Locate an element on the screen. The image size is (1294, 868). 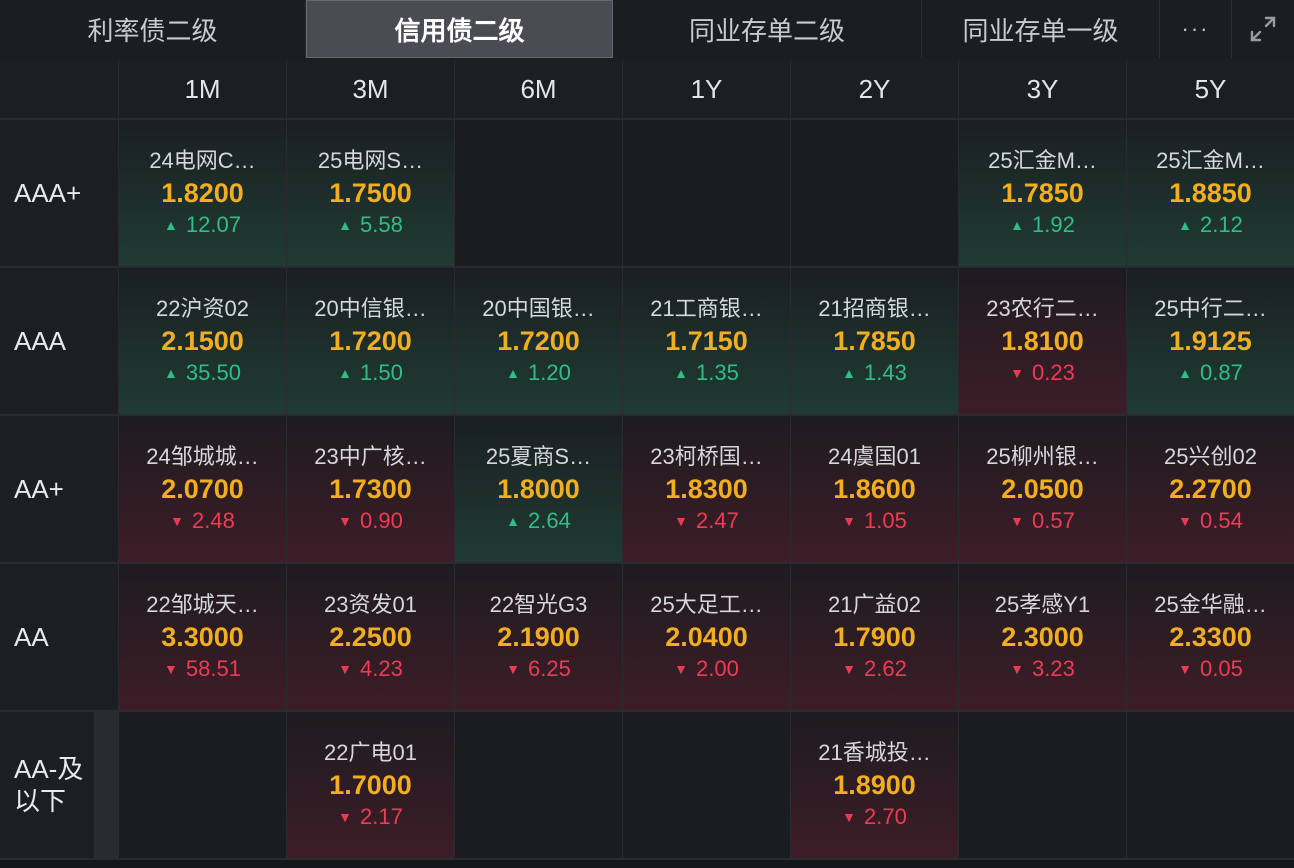
bond-cell: 21招商银… 1.7850 ▲ 1.43 is located at coordinates (874, 342).